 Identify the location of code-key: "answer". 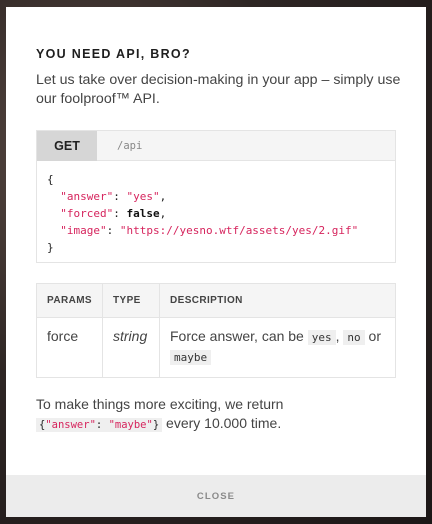
(70, 425).